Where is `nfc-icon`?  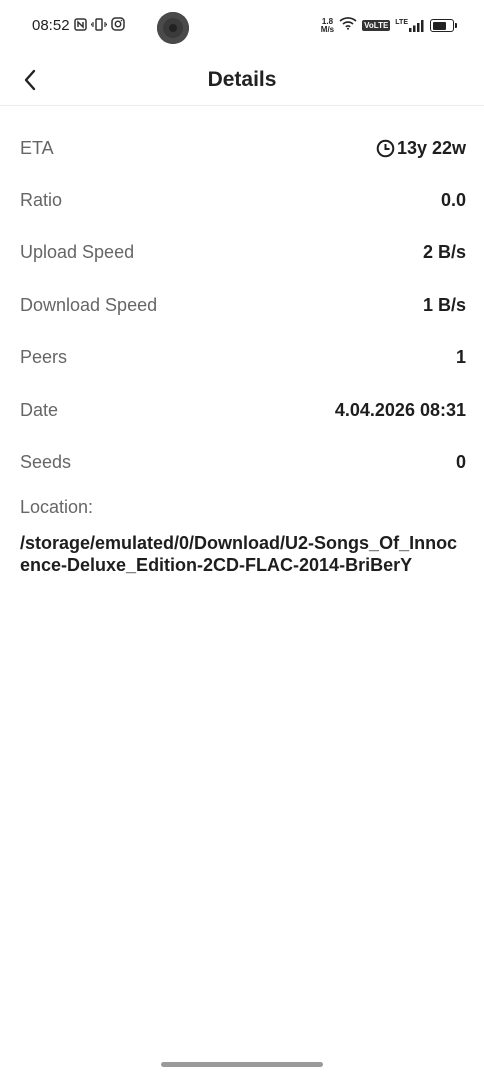 nfc-icon is located at coordinates (80, 25).